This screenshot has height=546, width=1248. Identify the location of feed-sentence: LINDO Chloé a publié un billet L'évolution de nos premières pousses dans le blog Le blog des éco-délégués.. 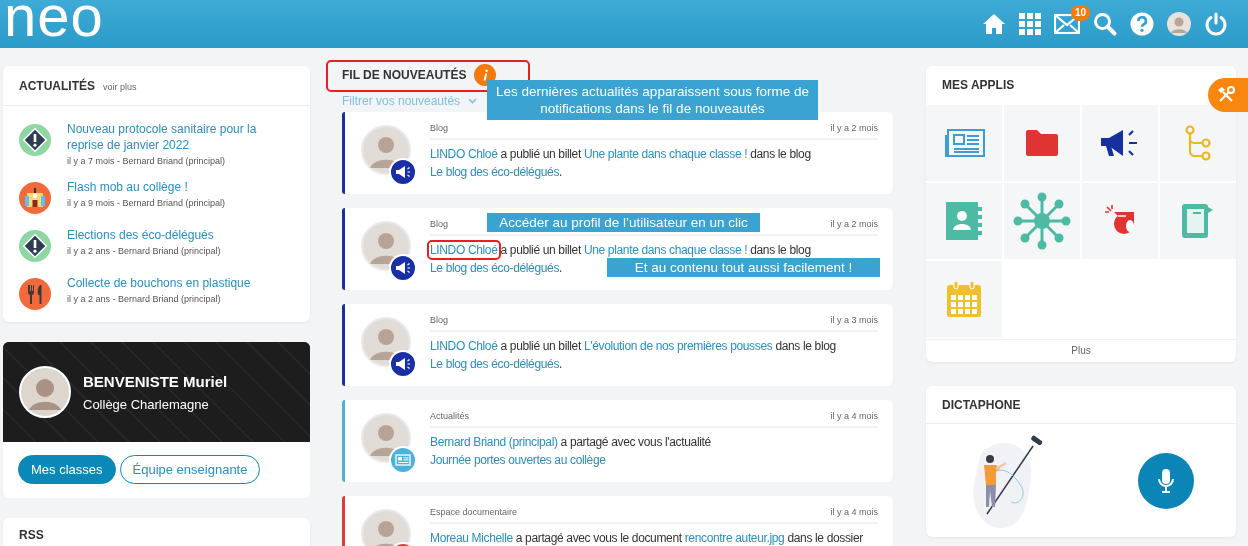
(633, 355).